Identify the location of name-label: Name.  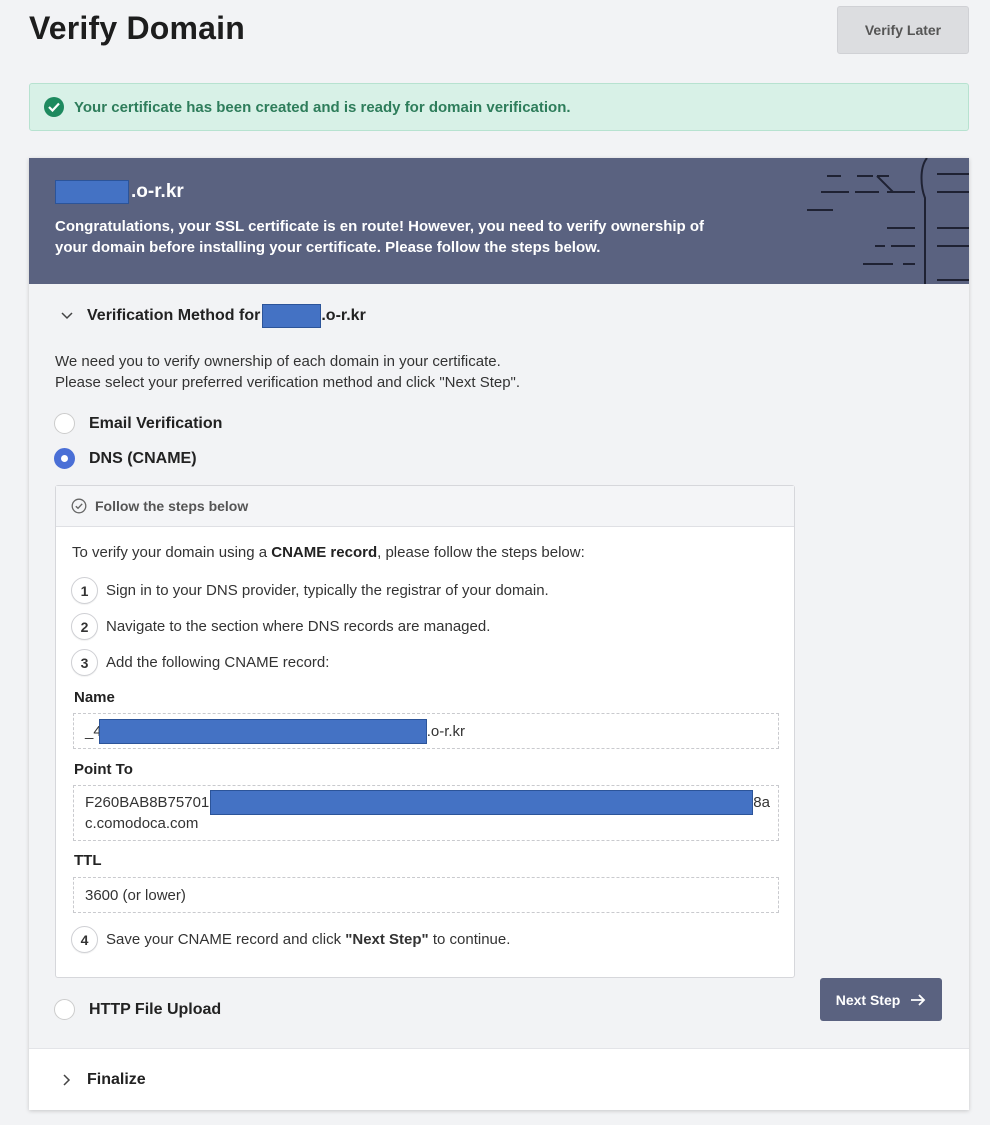
(94, 697).